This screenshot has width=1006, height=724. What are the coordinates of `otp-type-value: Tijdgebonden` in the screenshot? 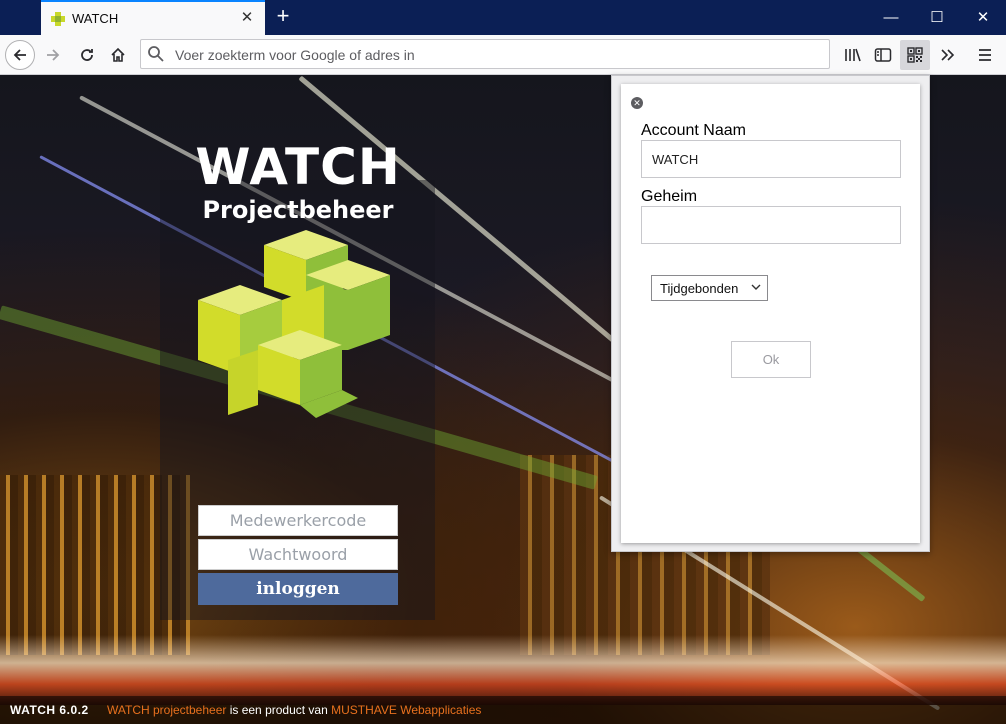 It's located at (699, 288).